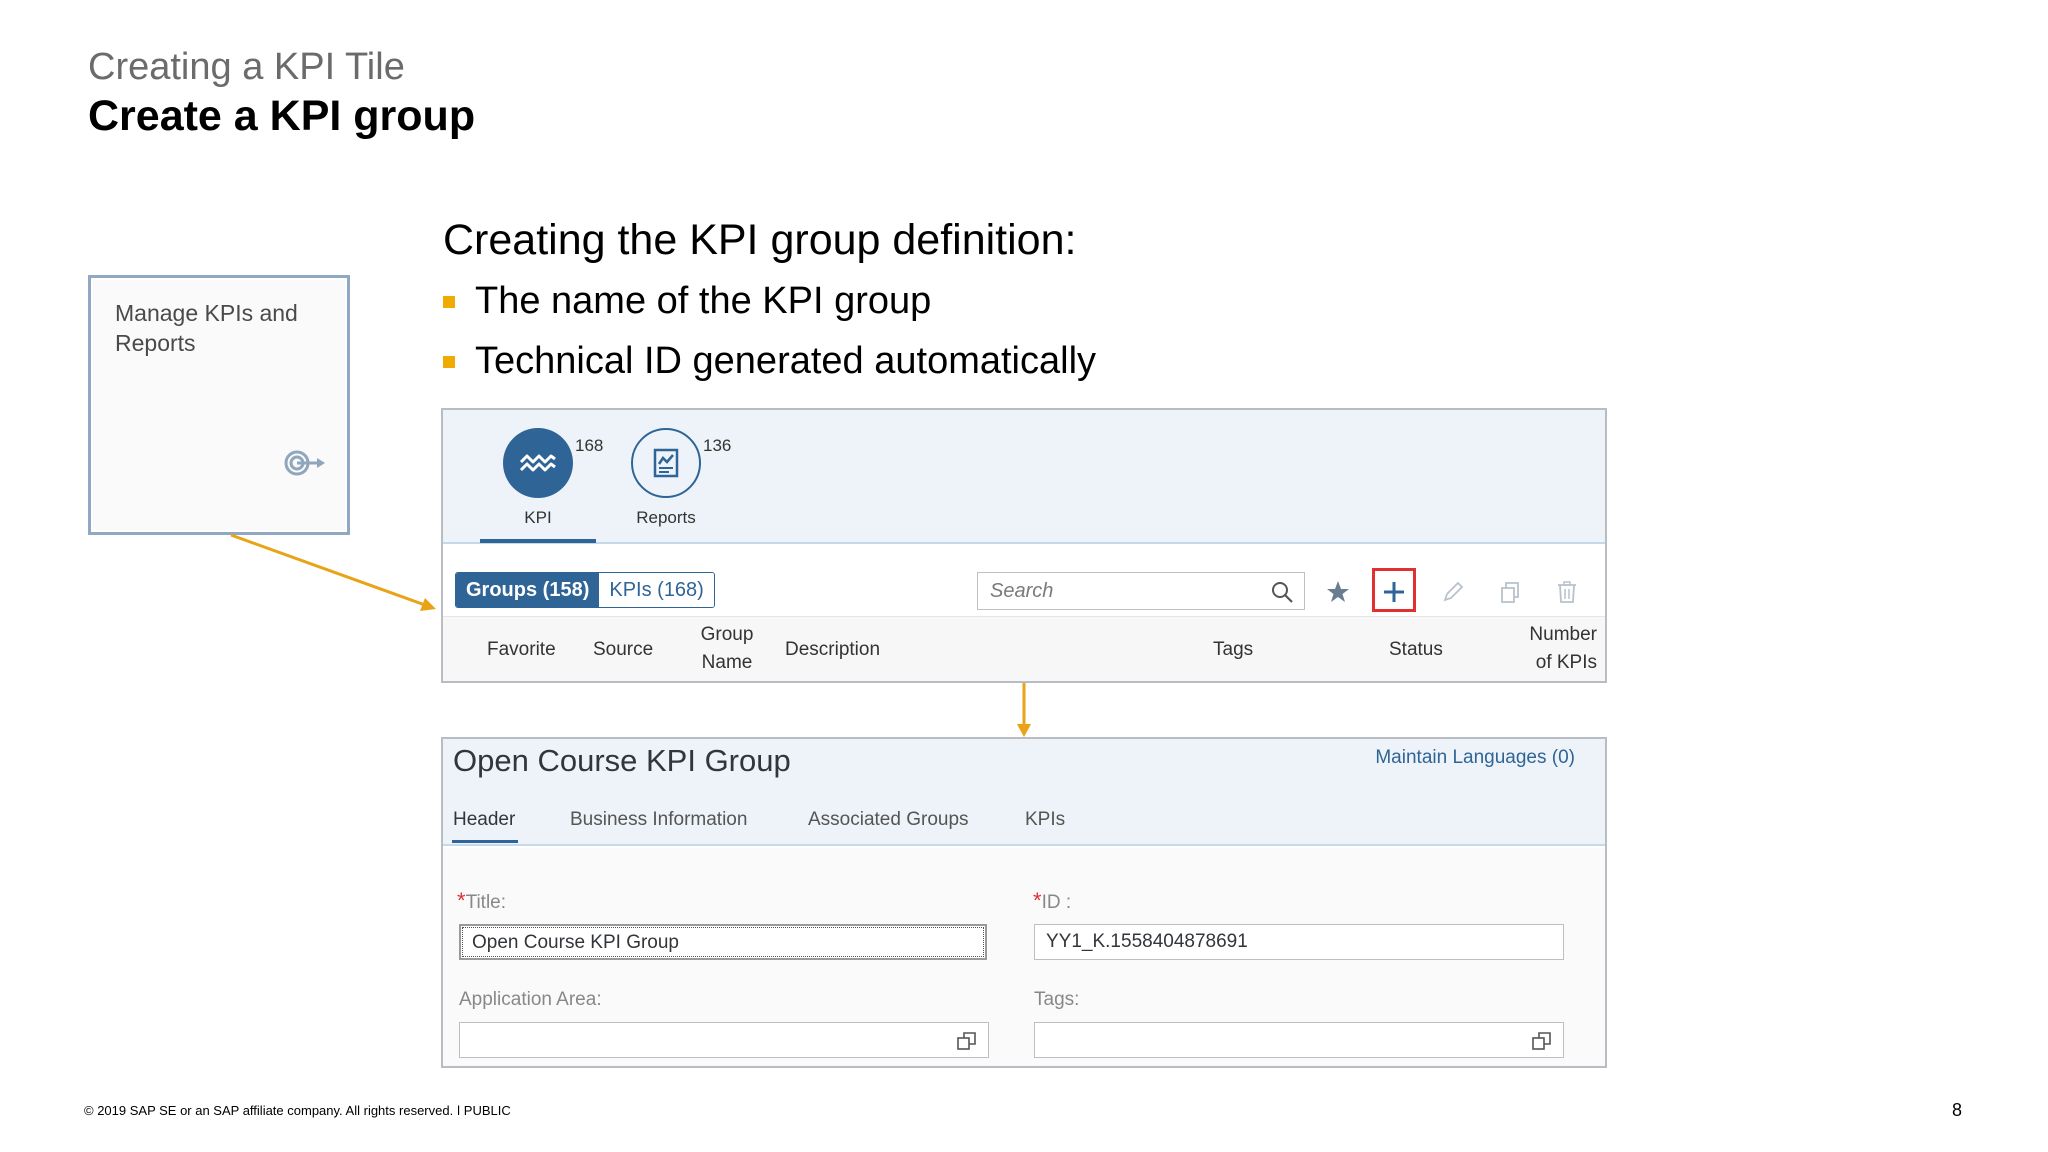 This screenshot has width=2048, height=1152. I want to click on trash-icon, so click(1567, 592).